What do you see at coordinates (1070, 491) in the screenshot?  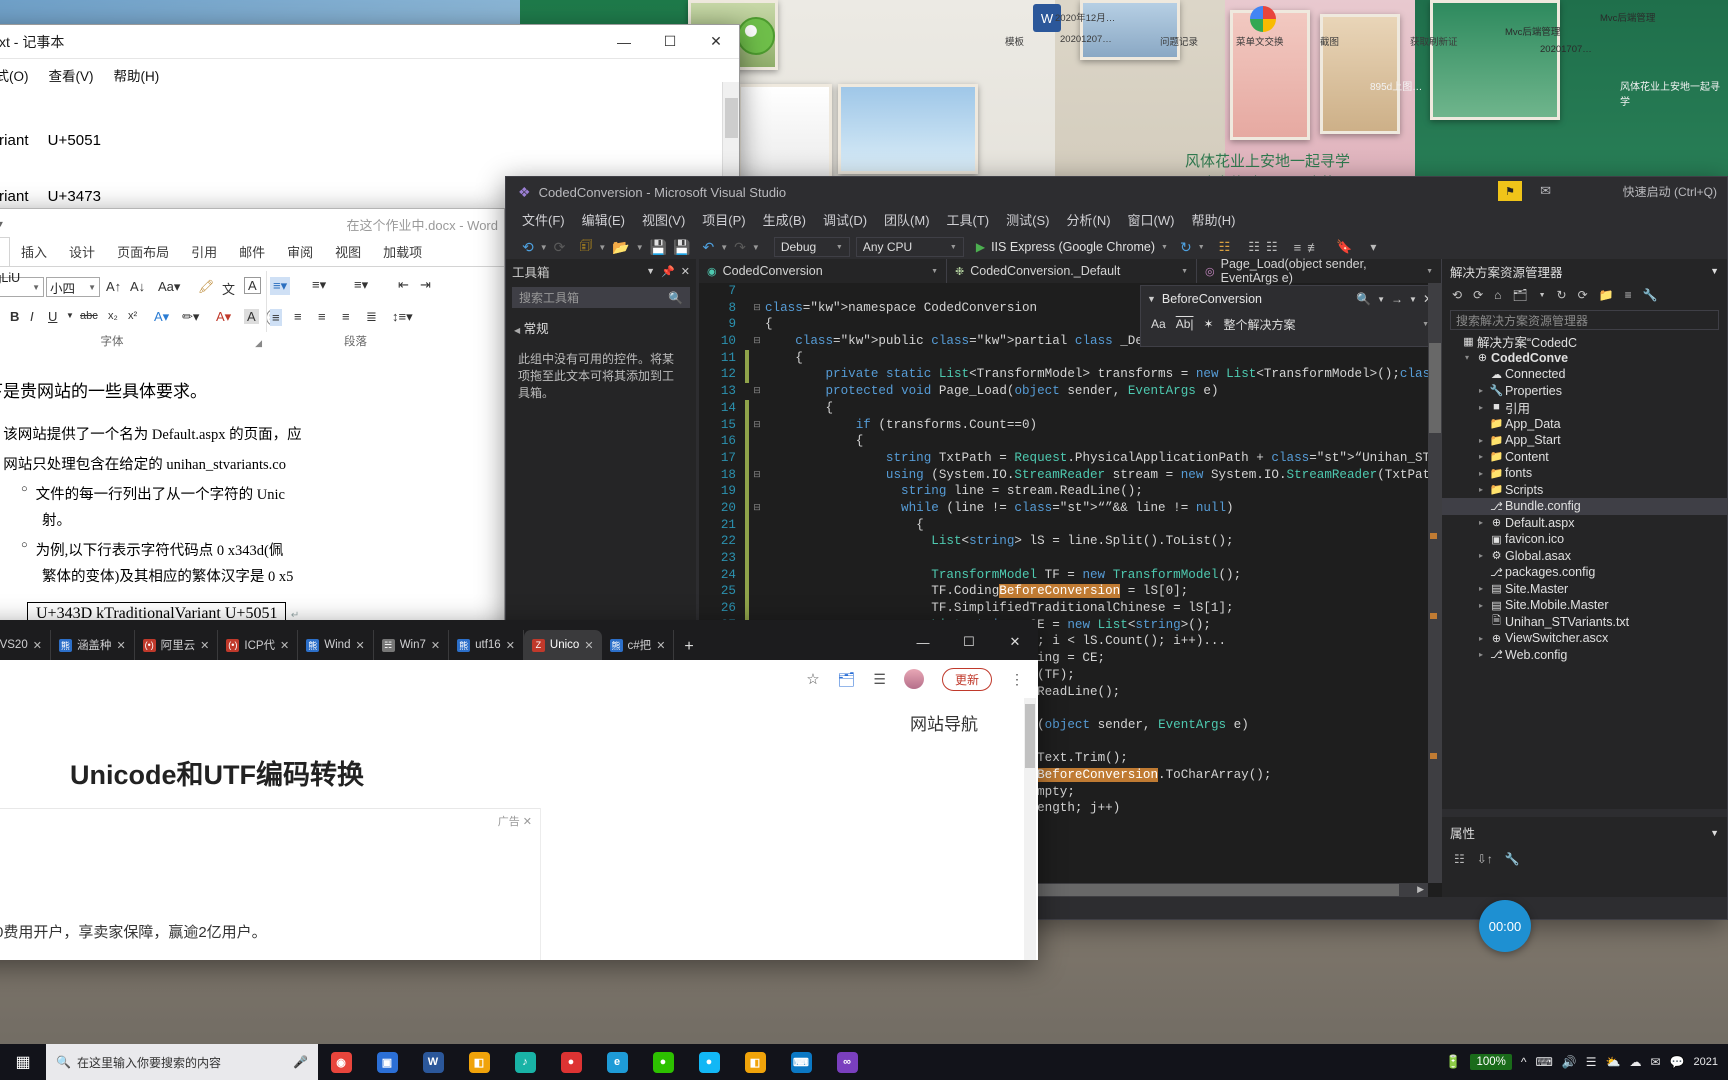 I see `code-line: 19 string line = stream.ReadLine();` at bounding box center [1070, 491].